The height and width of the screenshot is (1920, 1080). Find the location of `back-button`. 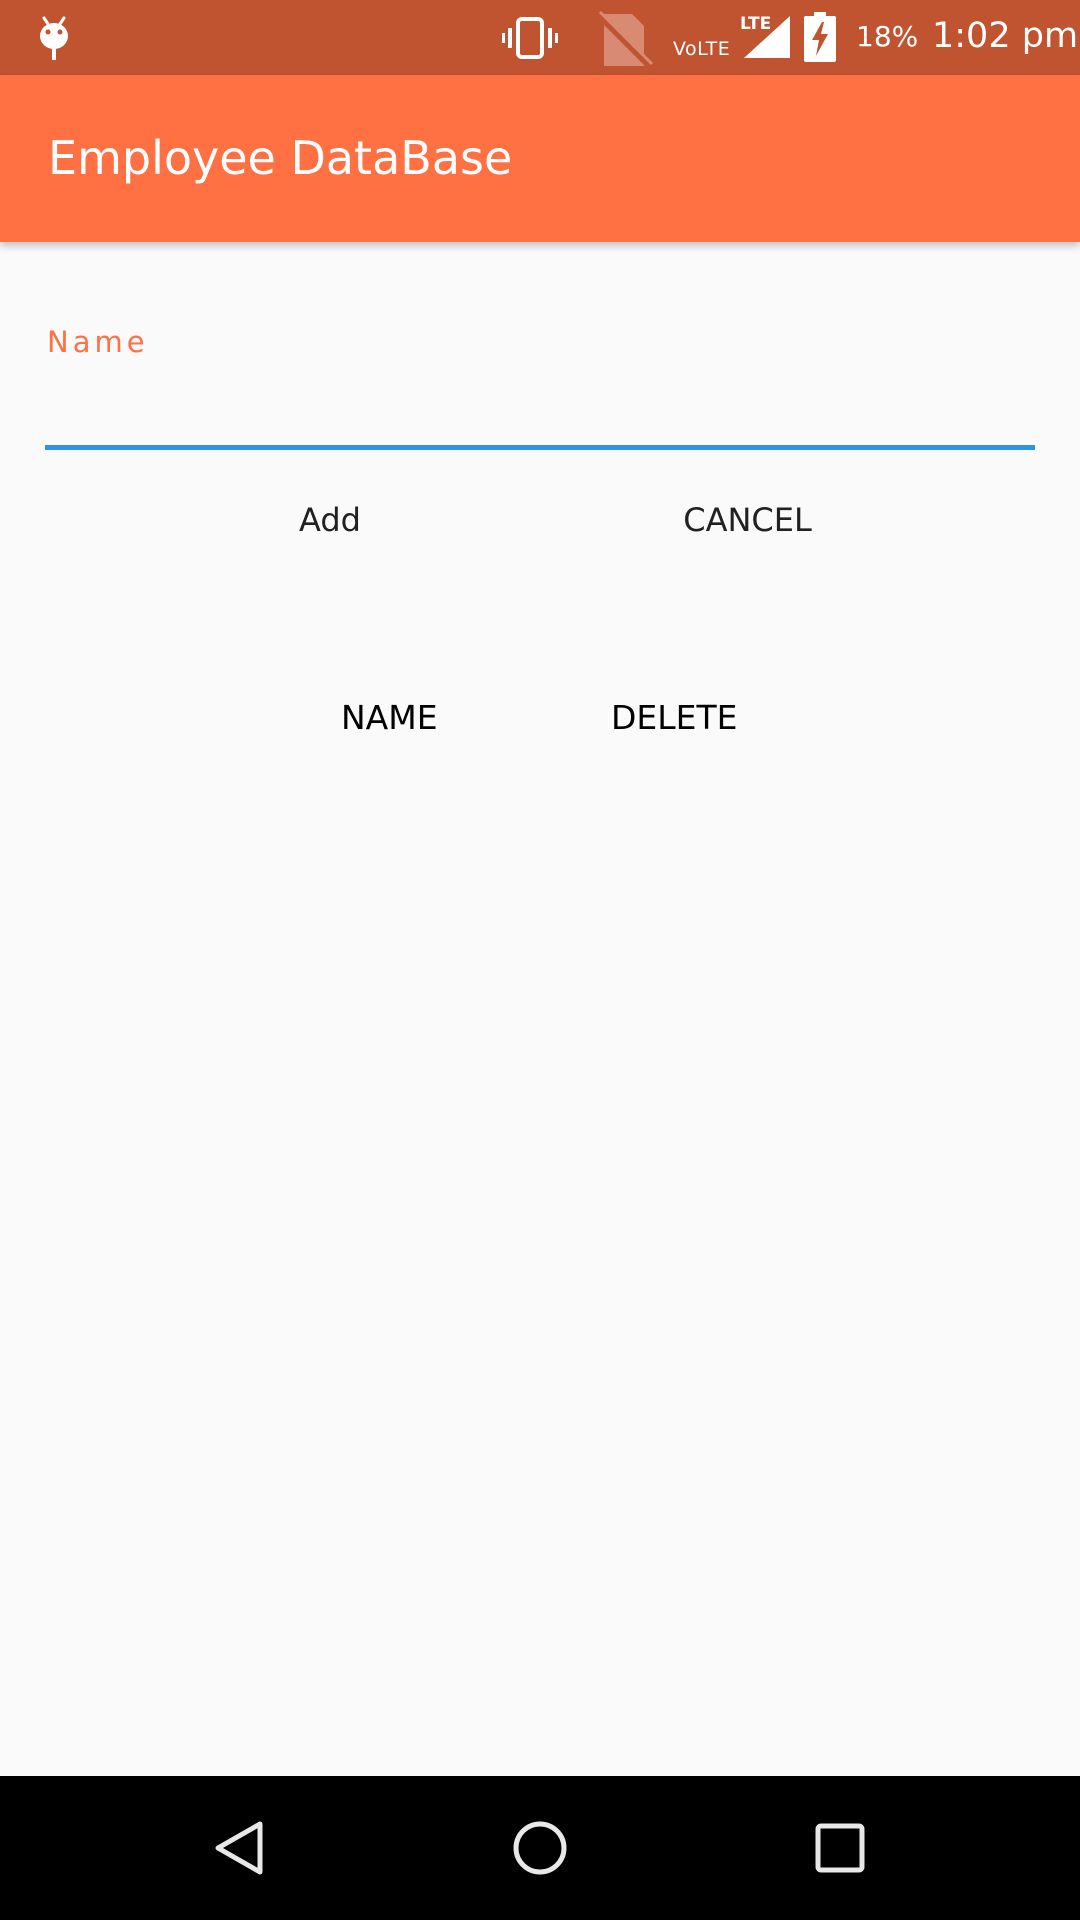

back-button is located at coordinates (240, 1848).